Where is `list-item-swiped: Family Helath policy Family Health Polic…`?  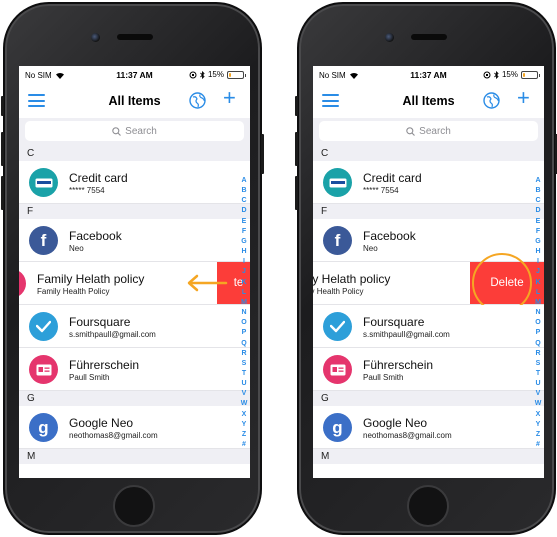 list-item-swiped: Family Helath policy Family Health Polic… is located at coordinates (134, 283).